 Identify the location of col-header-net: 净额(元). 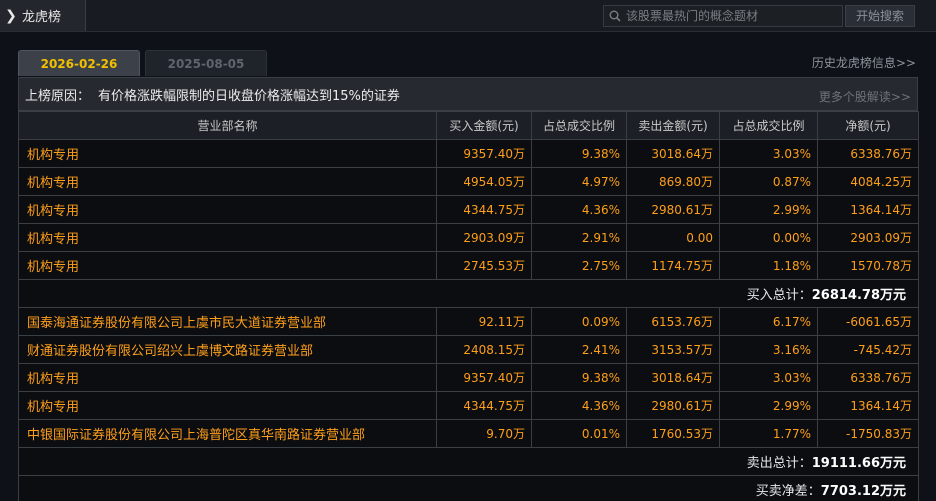
(868, 125).